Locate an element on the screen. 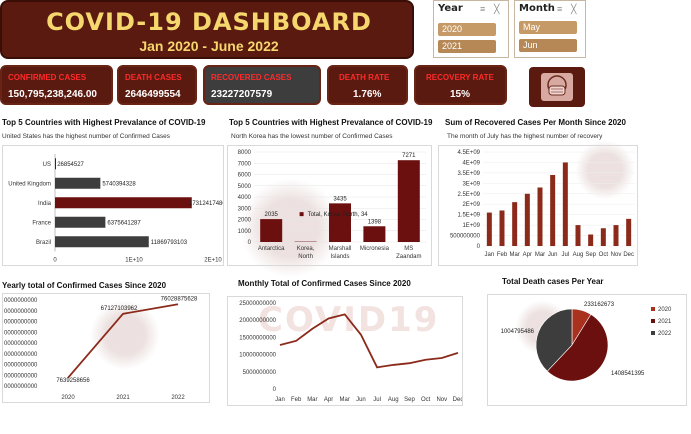 The image size is (691, 434). kpi-death-cases: DEATH CASES 2646499554 is located at coordinates (157, 85).